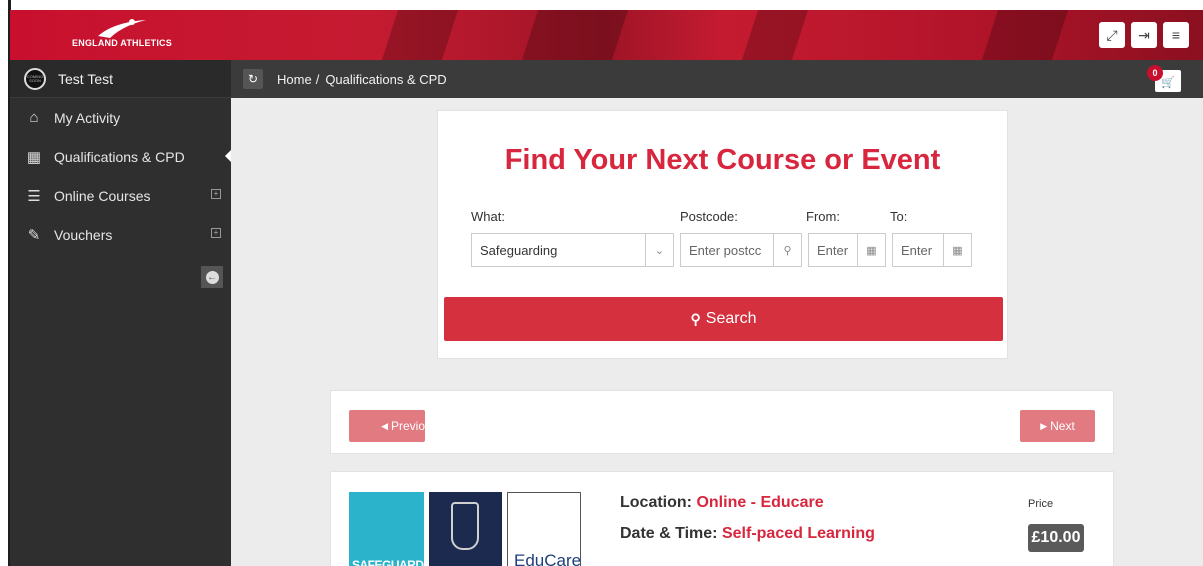 The width and height of the screenshot is (1203, 566). I want to click on course-datetime: Date & Time: Self-paced Learning, so click(747, 534).